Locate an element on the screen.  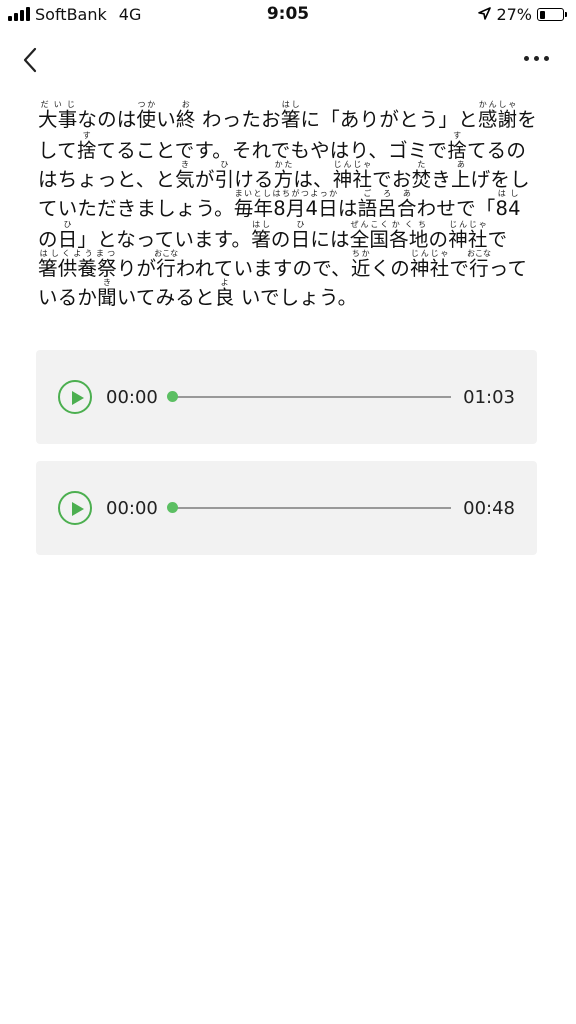
duration: 00:48 is located at coordinates (489, 508).